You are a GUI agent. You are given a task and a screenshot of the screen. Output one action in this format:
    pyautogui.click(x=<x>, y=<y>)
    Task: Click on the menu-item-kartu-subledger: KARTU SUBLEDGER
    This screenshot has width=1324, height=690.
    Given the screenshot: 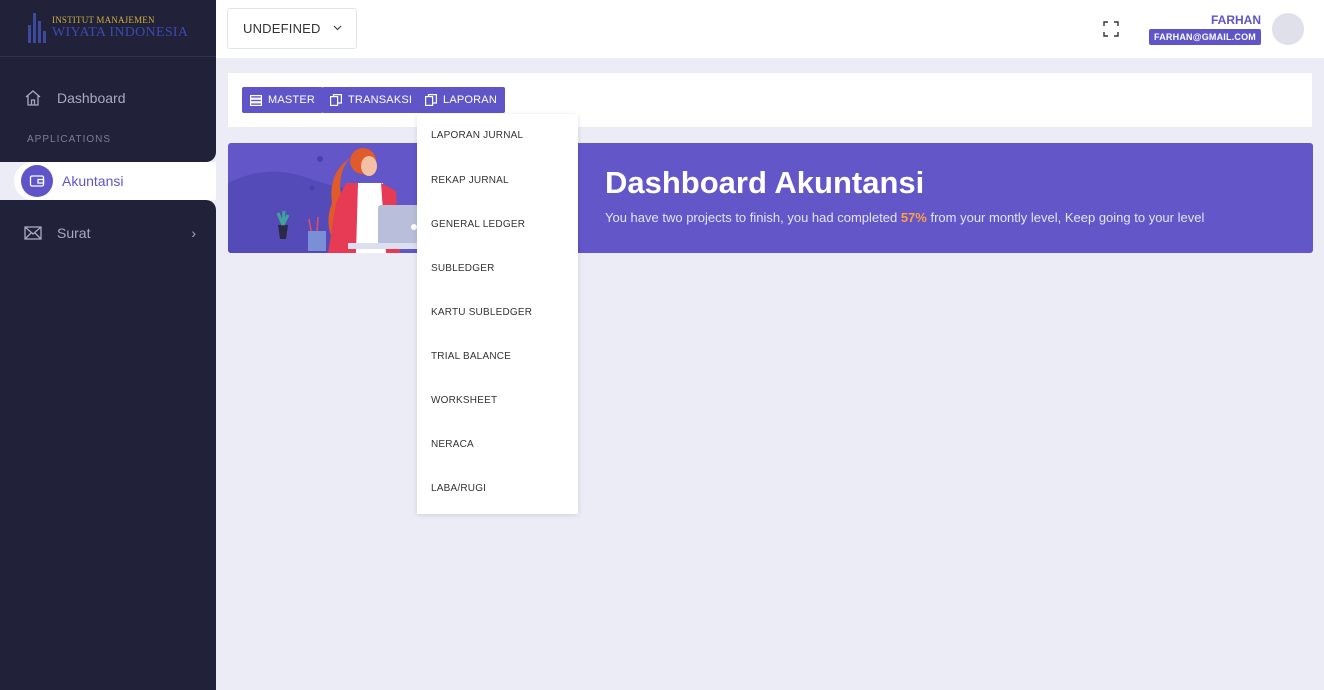 What is the action you would take?
    pyautogui.click(x=481, y=312)
    